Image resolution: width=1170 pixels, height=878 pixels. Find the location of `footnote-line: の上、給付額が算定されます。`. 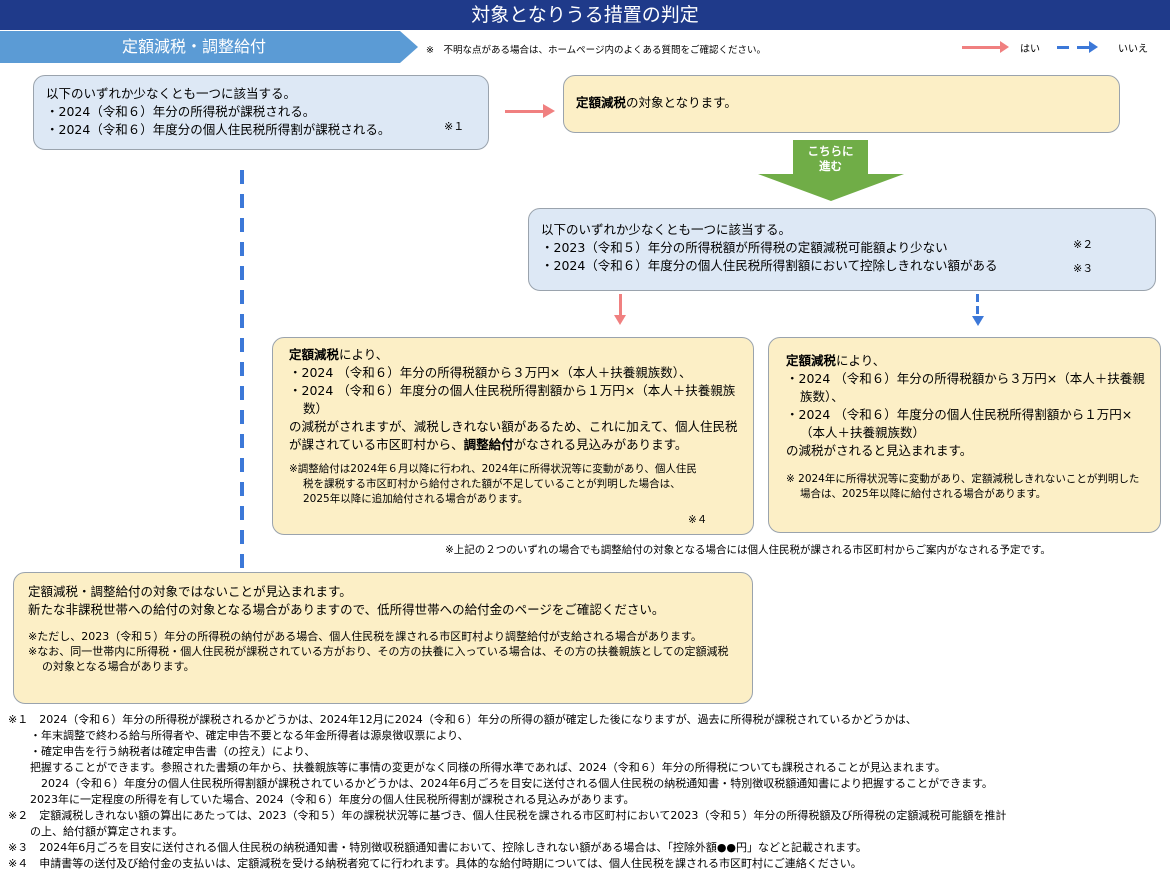

footnote-line: の上、給付額が算定されます。 is located at coordinates (95, 831).